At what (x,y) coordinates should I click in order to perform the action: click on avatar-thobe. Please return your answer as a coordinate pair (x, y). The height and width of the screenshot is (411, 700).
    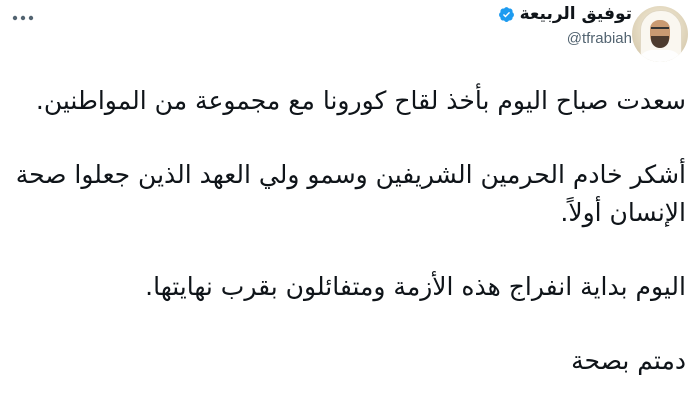
    Looking at the image, I should click on (660, 56).